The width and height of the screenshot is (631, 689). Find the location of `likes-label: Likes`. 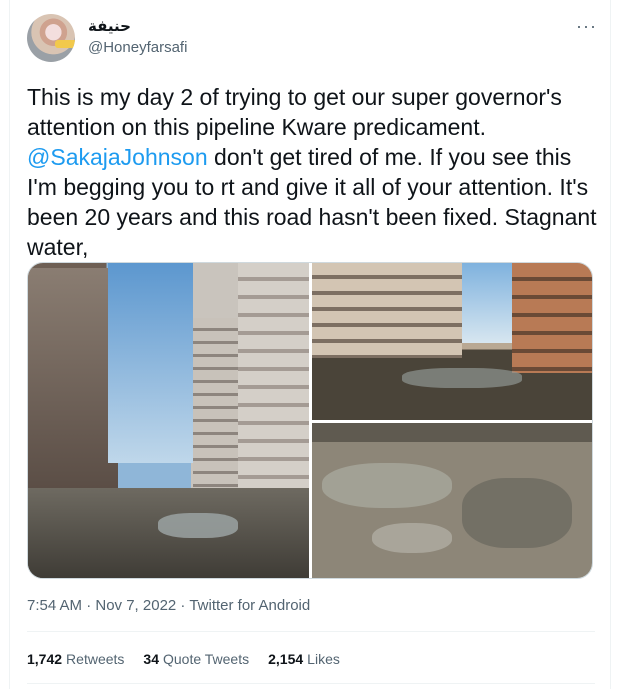

likes-label: Likes is located at coordinates (323, 659).